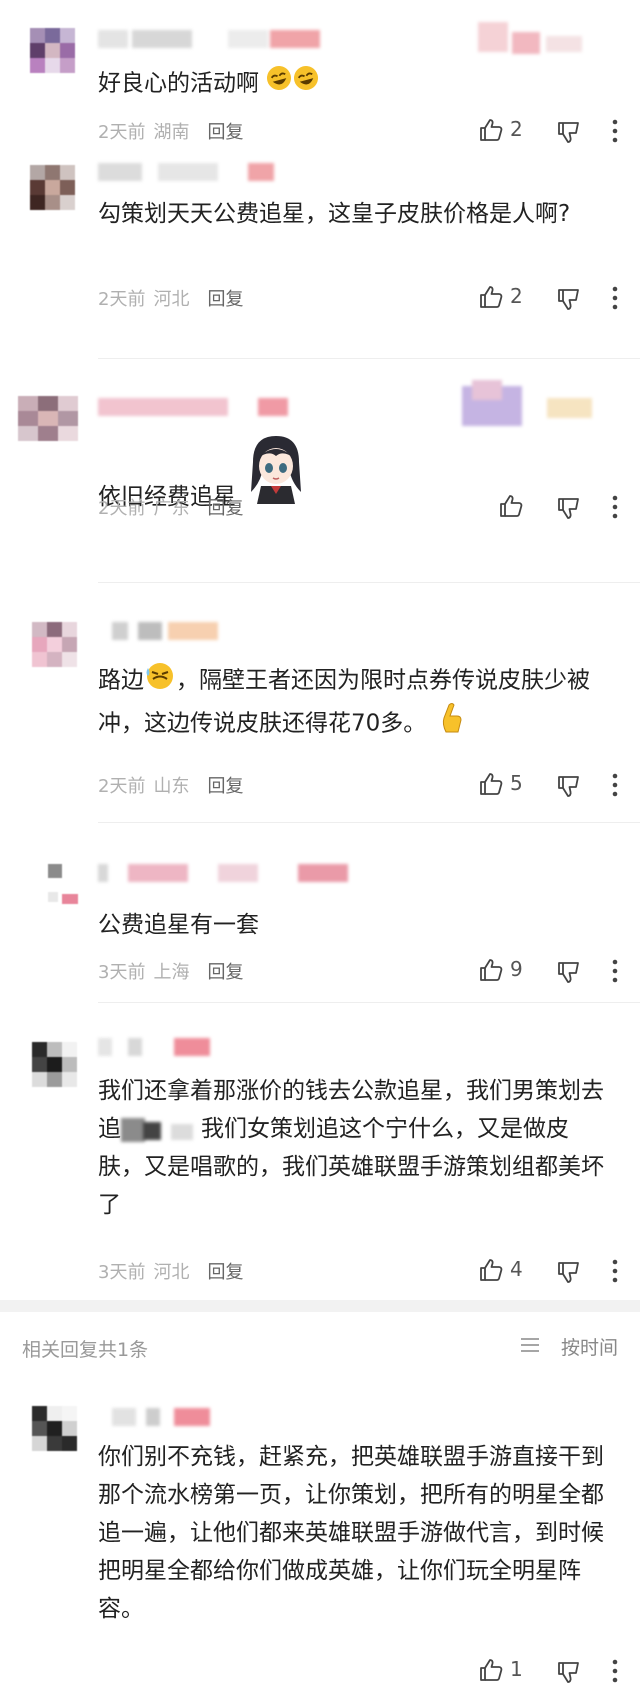  I want to click on laughing-emoji-icon, so click(293, 84).